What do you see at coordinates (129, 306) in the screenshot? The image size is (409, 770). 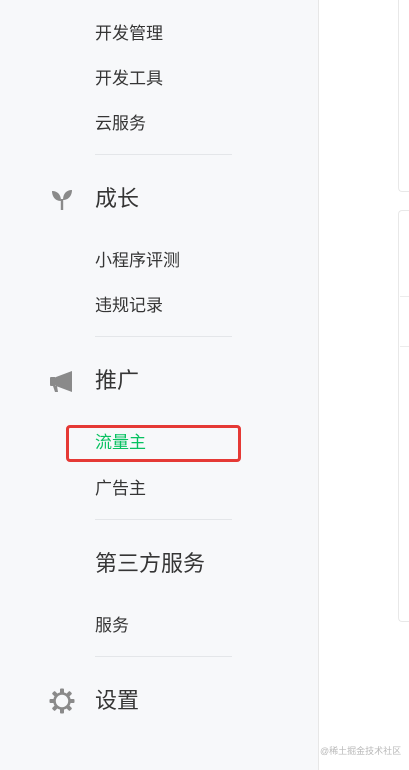 I see `sidebar-item-violation-record: 违规记录` at bounding box center [129, 306].